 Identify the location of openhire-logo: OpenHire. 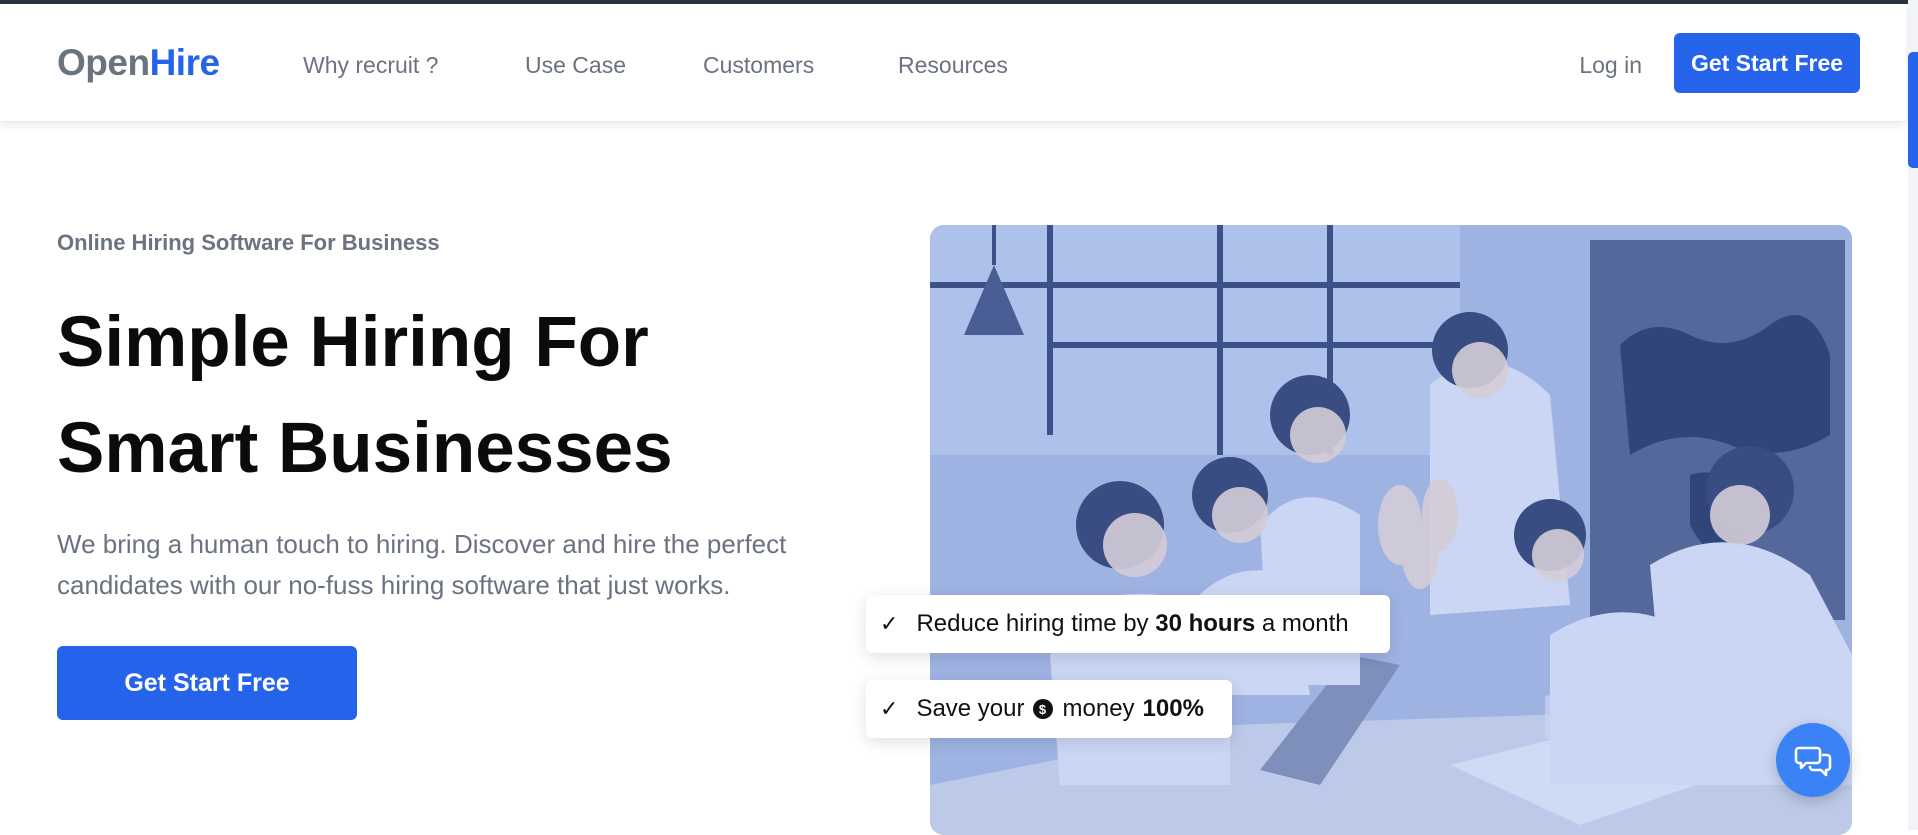
(138, 63).